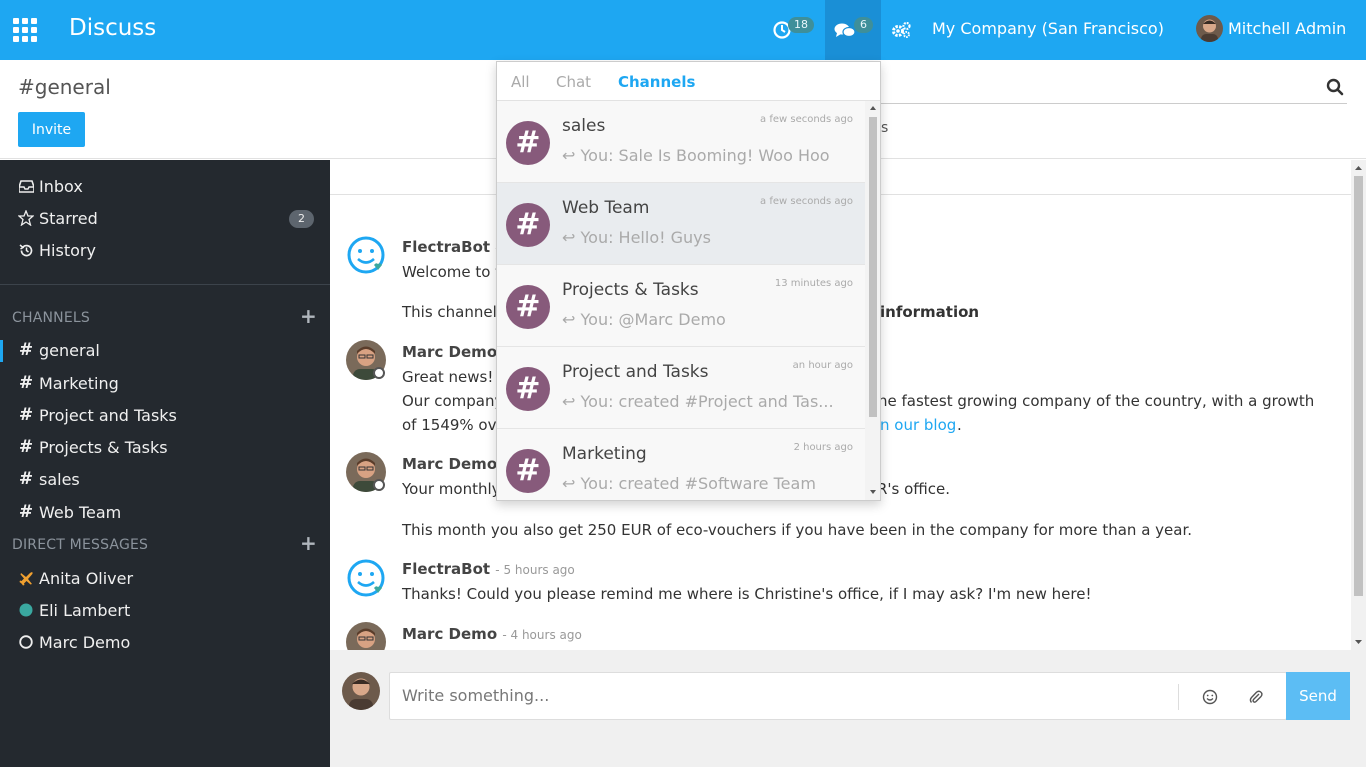 The image size is (1366, 767). I want to click on sidebar-item-anita-oliver: Anita Oliver, so click(75, 578).